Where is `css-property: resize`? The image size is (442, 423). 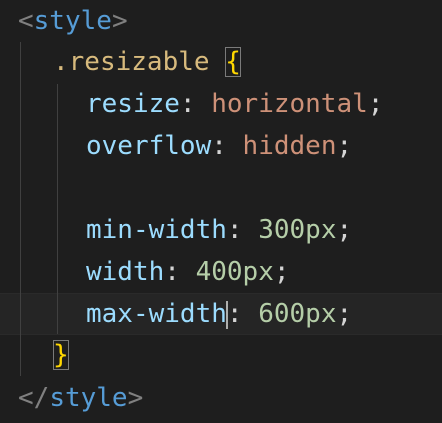
css-property: resize is located at coordinates (133, 104).